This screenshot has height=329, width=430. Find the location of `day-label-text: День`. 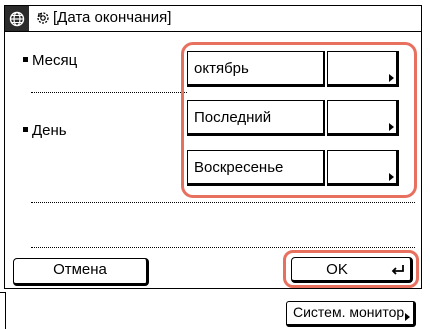

day-label-text: День is located at coordinates (49, 130).